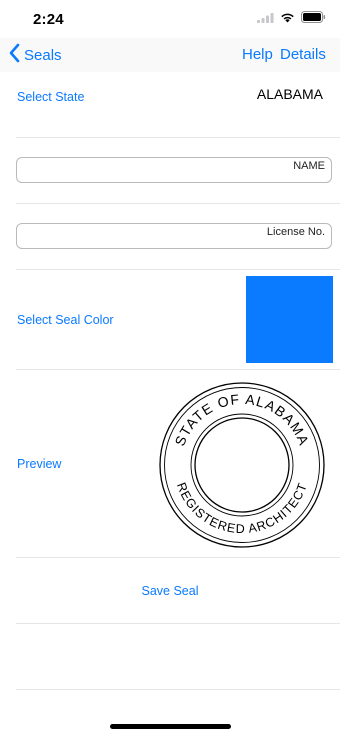  I want to click on signal-icon, so click(265, 19).